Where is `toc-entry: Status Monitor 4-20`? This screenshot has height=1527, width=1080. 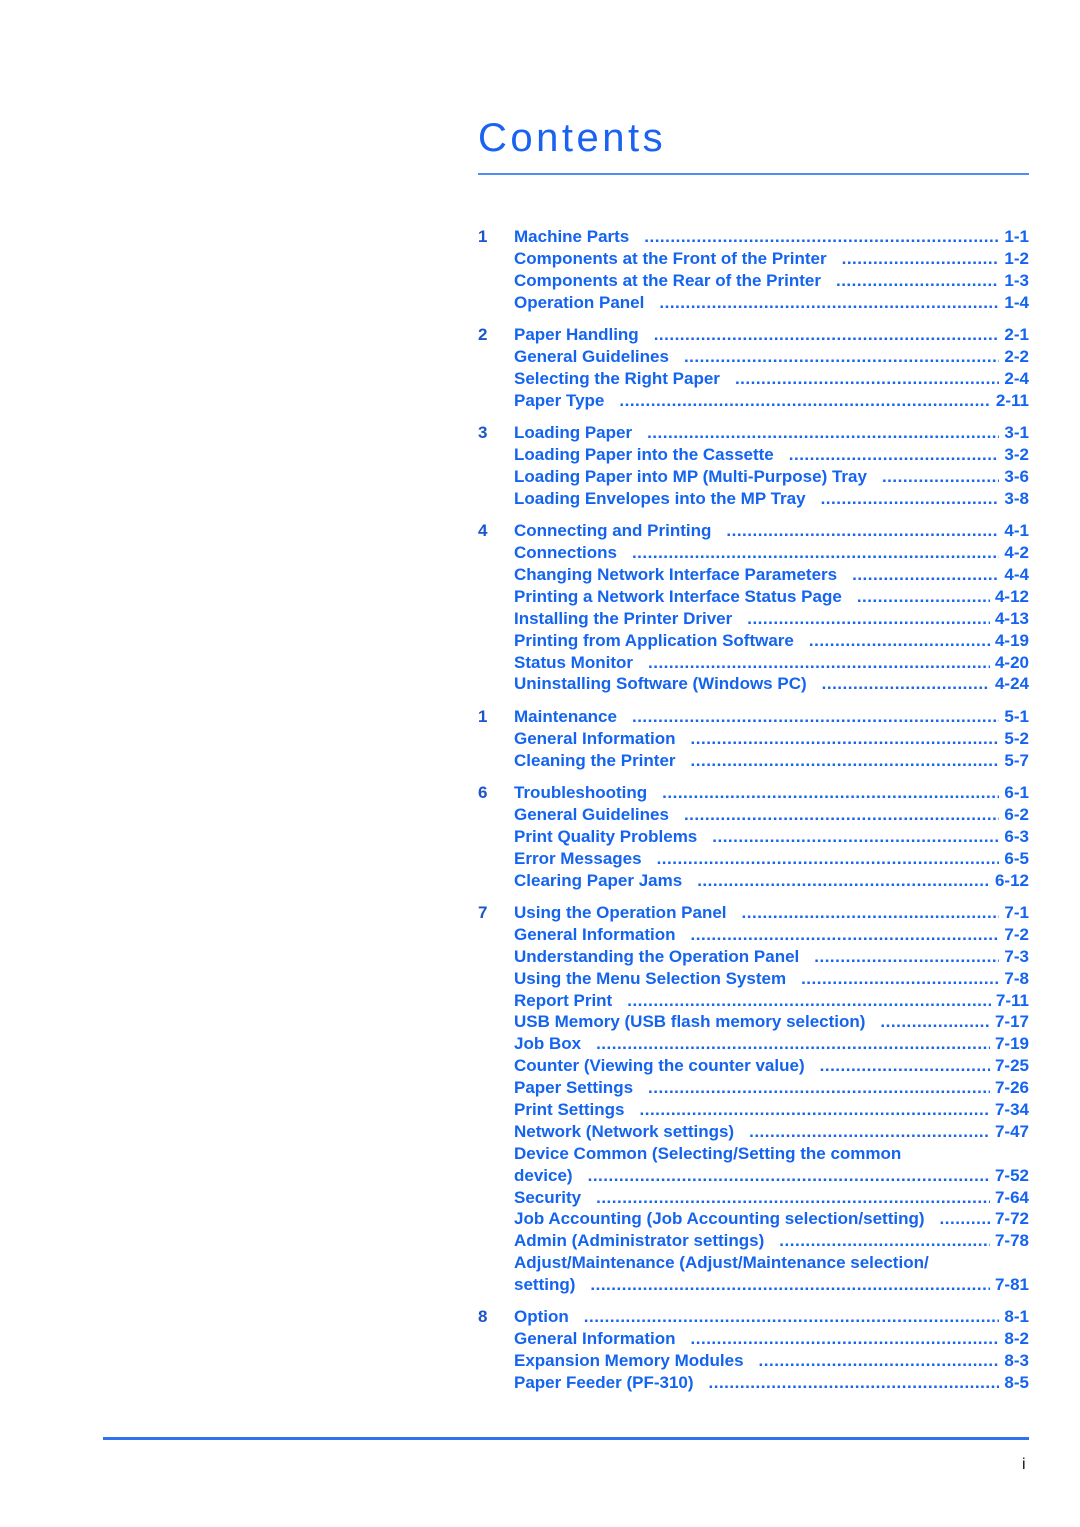
toc-entry: Status Monitor 4-20 is located at coordinates (753, 663).